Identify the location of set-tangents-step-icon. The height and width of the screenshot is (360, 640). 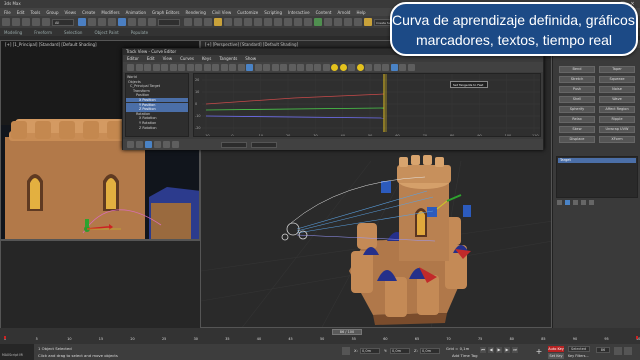
(300, 67).